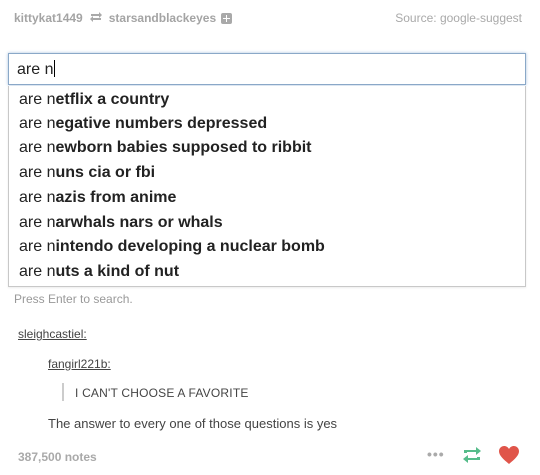  What do you see at coordinates (79, 364) in the screenshot?
I see `commenter-link: fangirl221b:` at bounding box center [79, 364].